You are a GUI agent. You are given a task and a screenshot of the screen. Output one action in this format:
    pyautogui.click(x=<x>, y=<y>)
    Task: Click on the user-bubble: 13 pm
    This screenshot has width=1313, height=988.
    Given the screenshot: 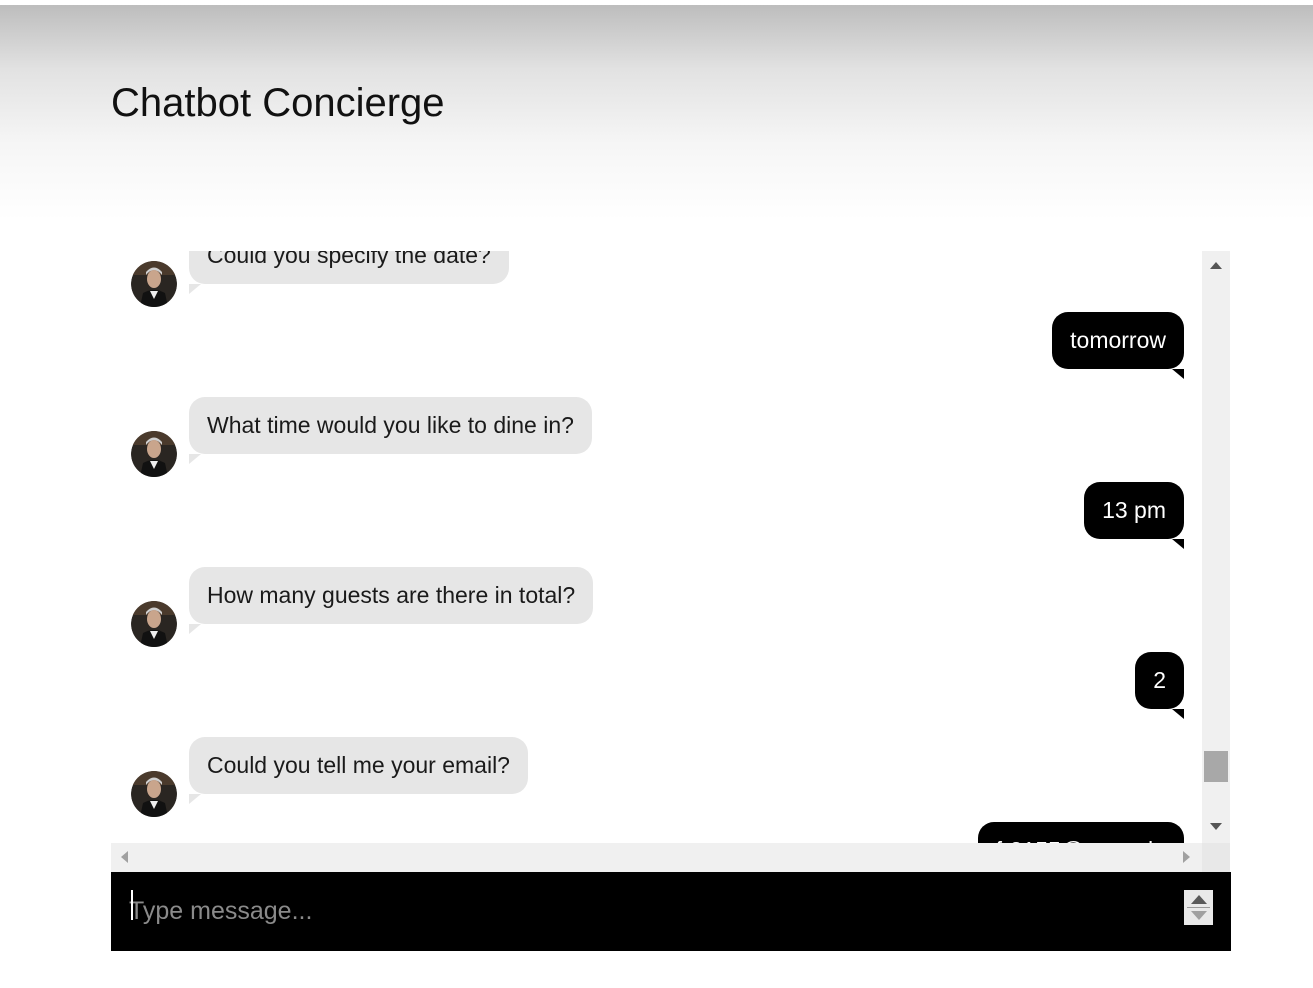 What is the action you would take?
    pyautogui.click(x=1134, y=510)
    